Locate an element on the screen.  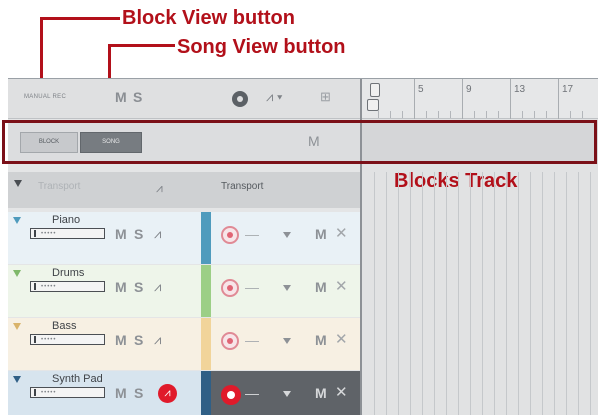
record-arm-active-button is located at coordinates (231, 395).